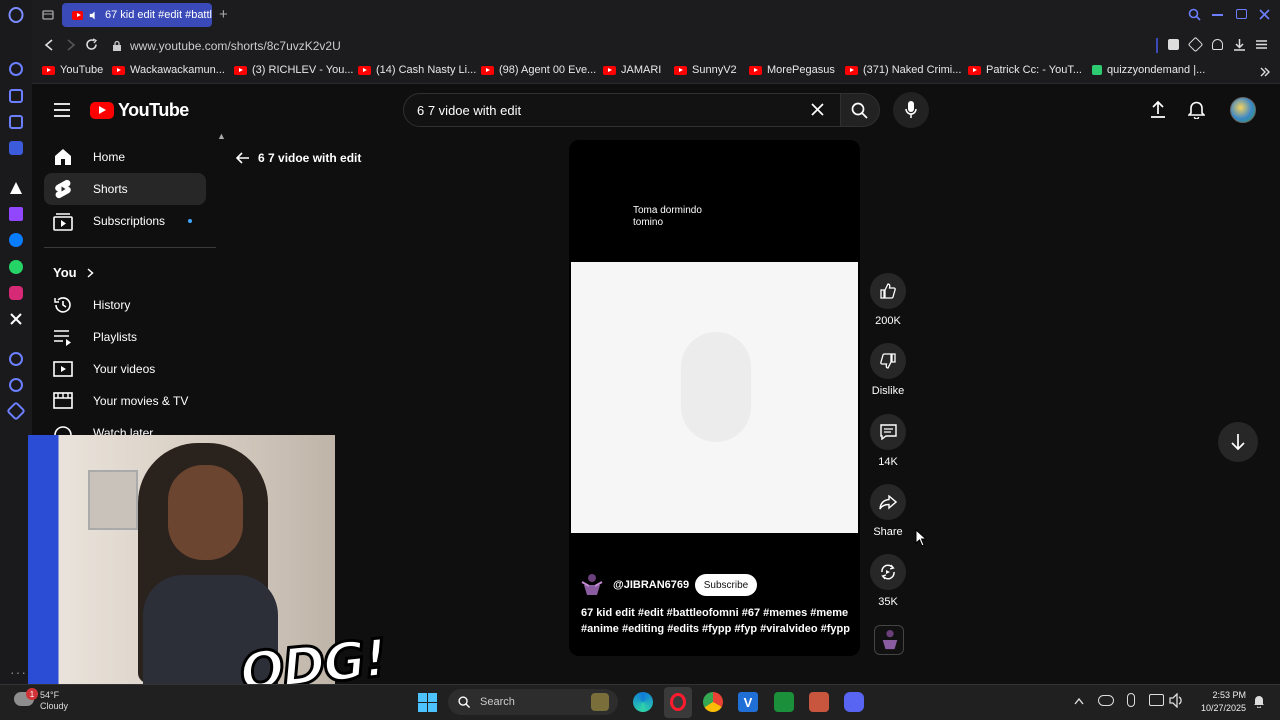 This screenshot has width=1280, height=720. What do you see at coordinates (888, 581) in the screenshot?
I see `remix-button: 35K` at bounding box center [888, 581].